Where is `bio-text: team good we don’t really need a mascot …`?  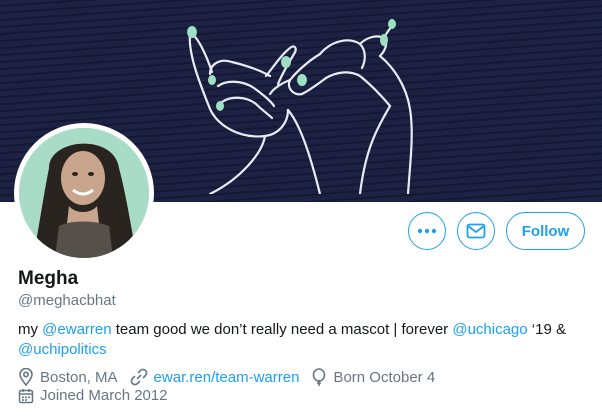
bio-text: team good we don’t really need a mascot … is located at coordinates (282, 329).